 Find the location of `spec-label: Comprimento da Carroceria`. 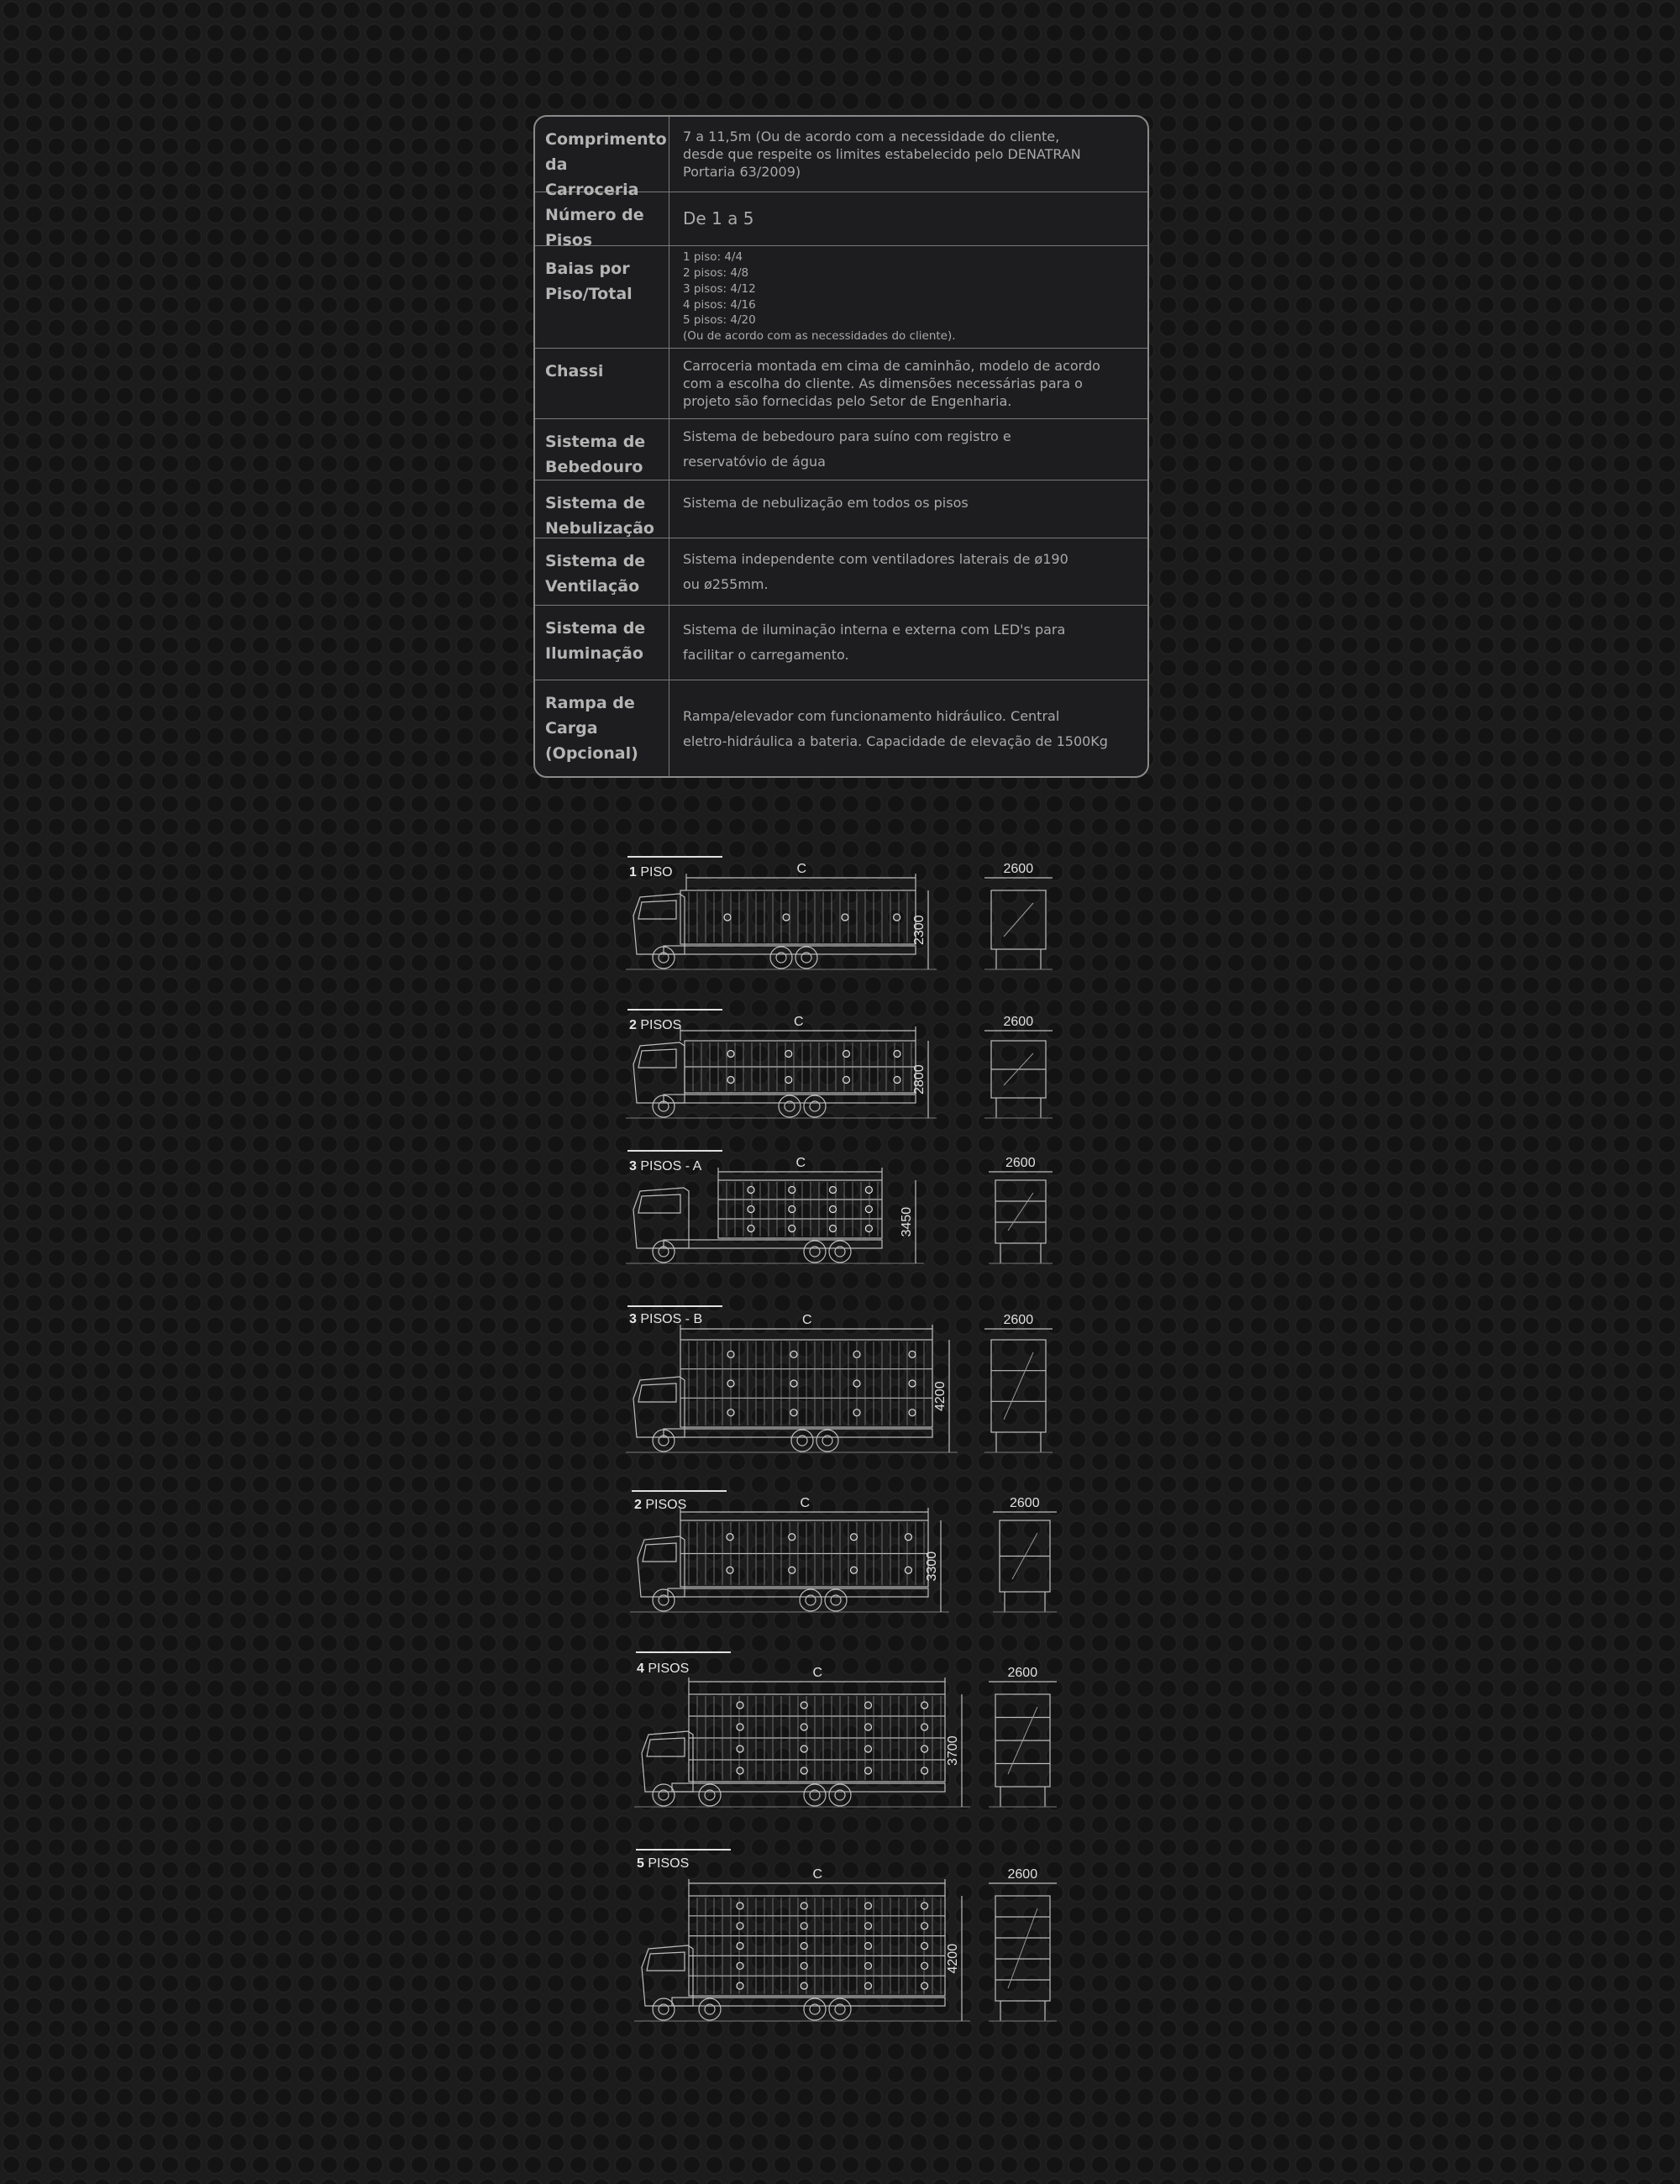

spec-label: Comprimento da Carroceria is located at coordinates (602, 158).